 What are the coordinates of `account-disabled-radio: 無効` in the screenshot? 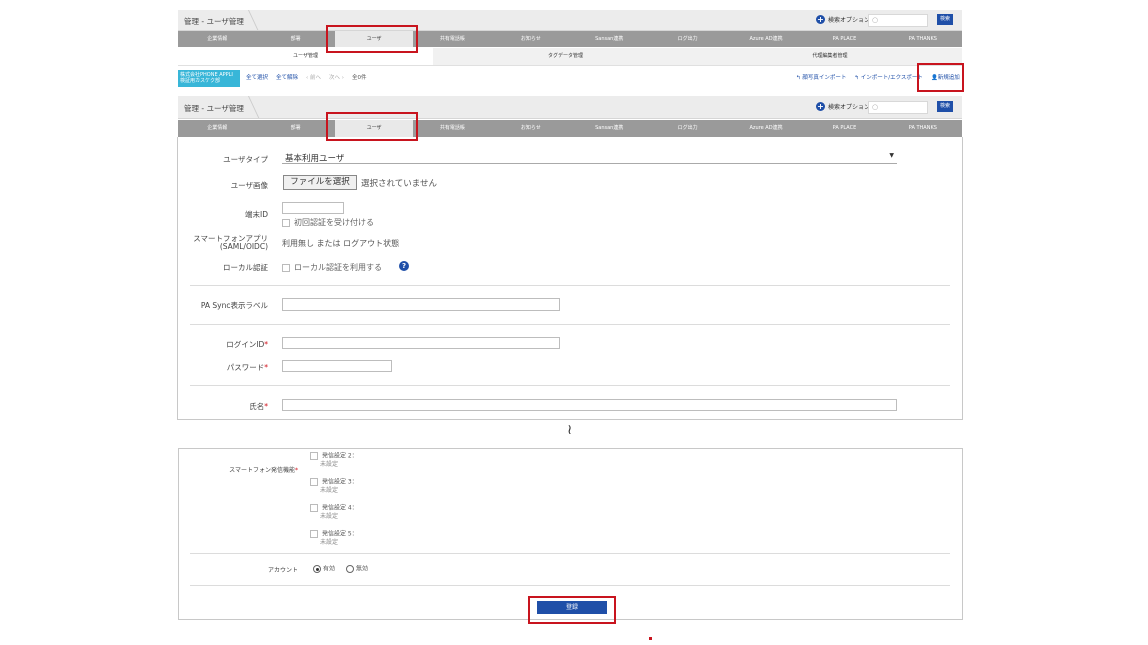 It's located at (357, 569).